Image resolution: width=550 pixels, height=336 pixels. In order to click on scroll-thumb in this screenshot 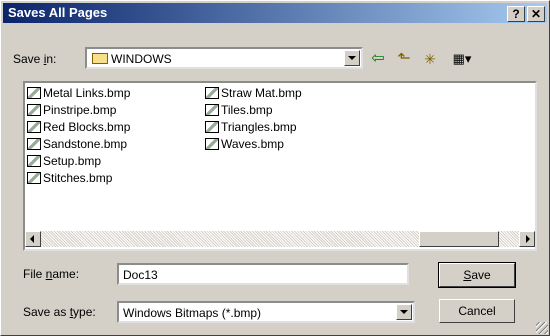, I will do `click(459, 239)`.